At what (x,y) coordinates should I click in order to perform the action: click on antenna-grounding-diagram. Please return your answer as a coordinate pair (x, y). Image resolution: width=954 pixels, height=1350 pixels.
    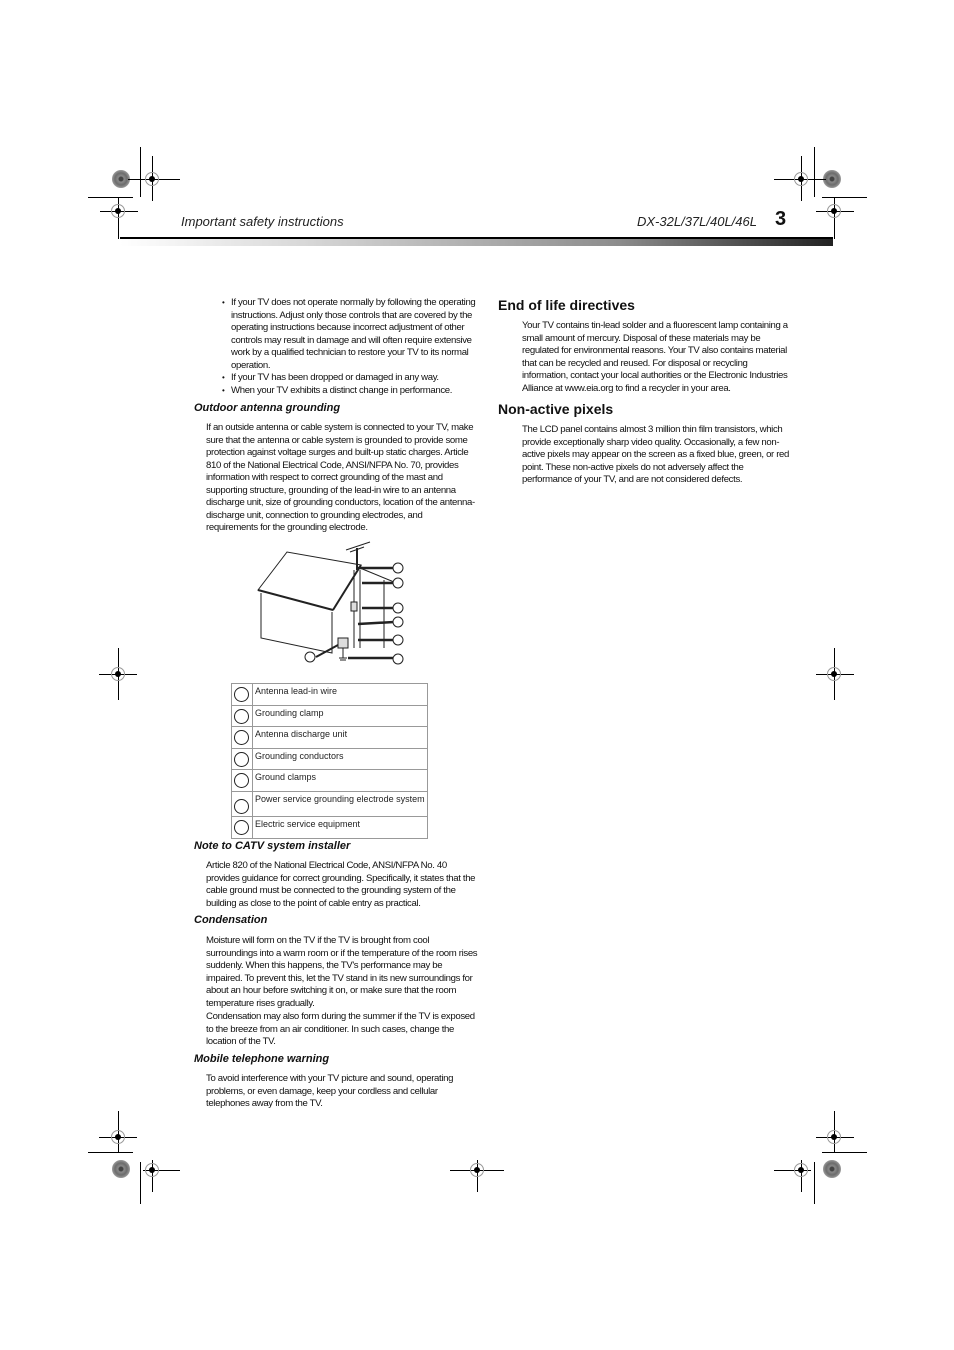
    Looking at the image, I should click on (330, 603).